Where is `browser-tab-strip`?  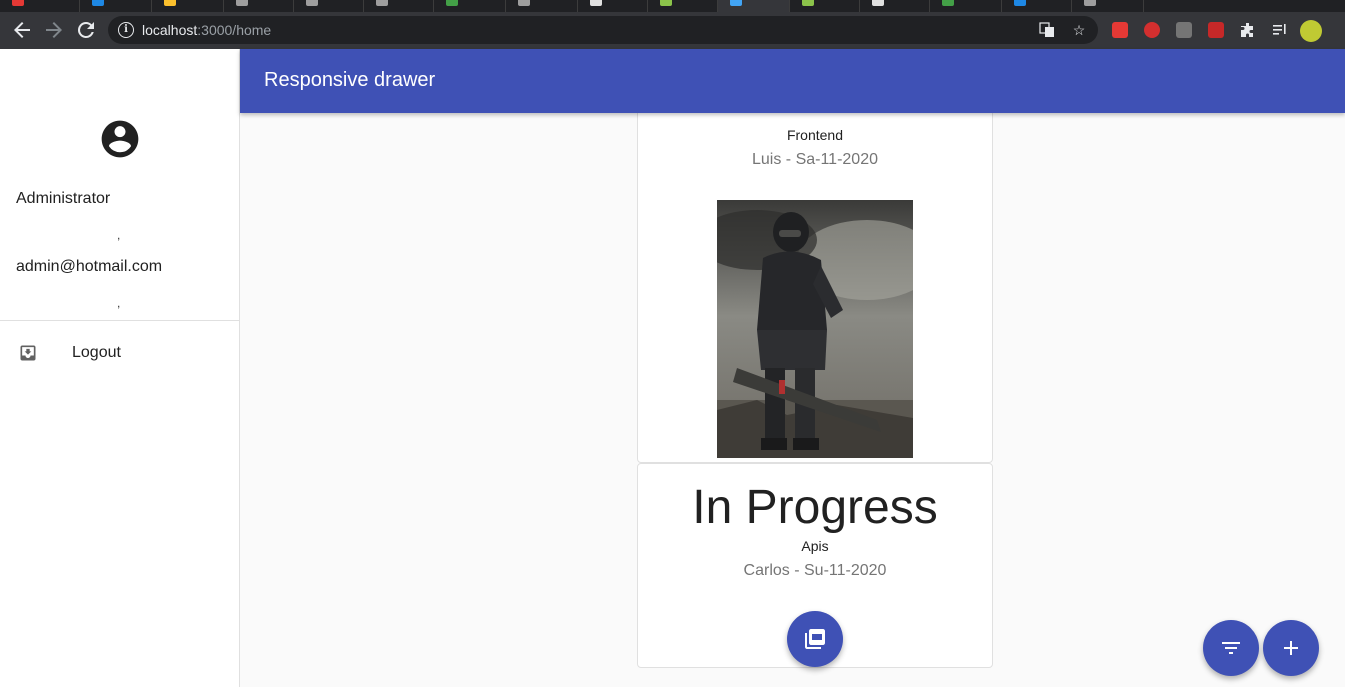
browser-tab-strip is located at coordinates (672, 6).